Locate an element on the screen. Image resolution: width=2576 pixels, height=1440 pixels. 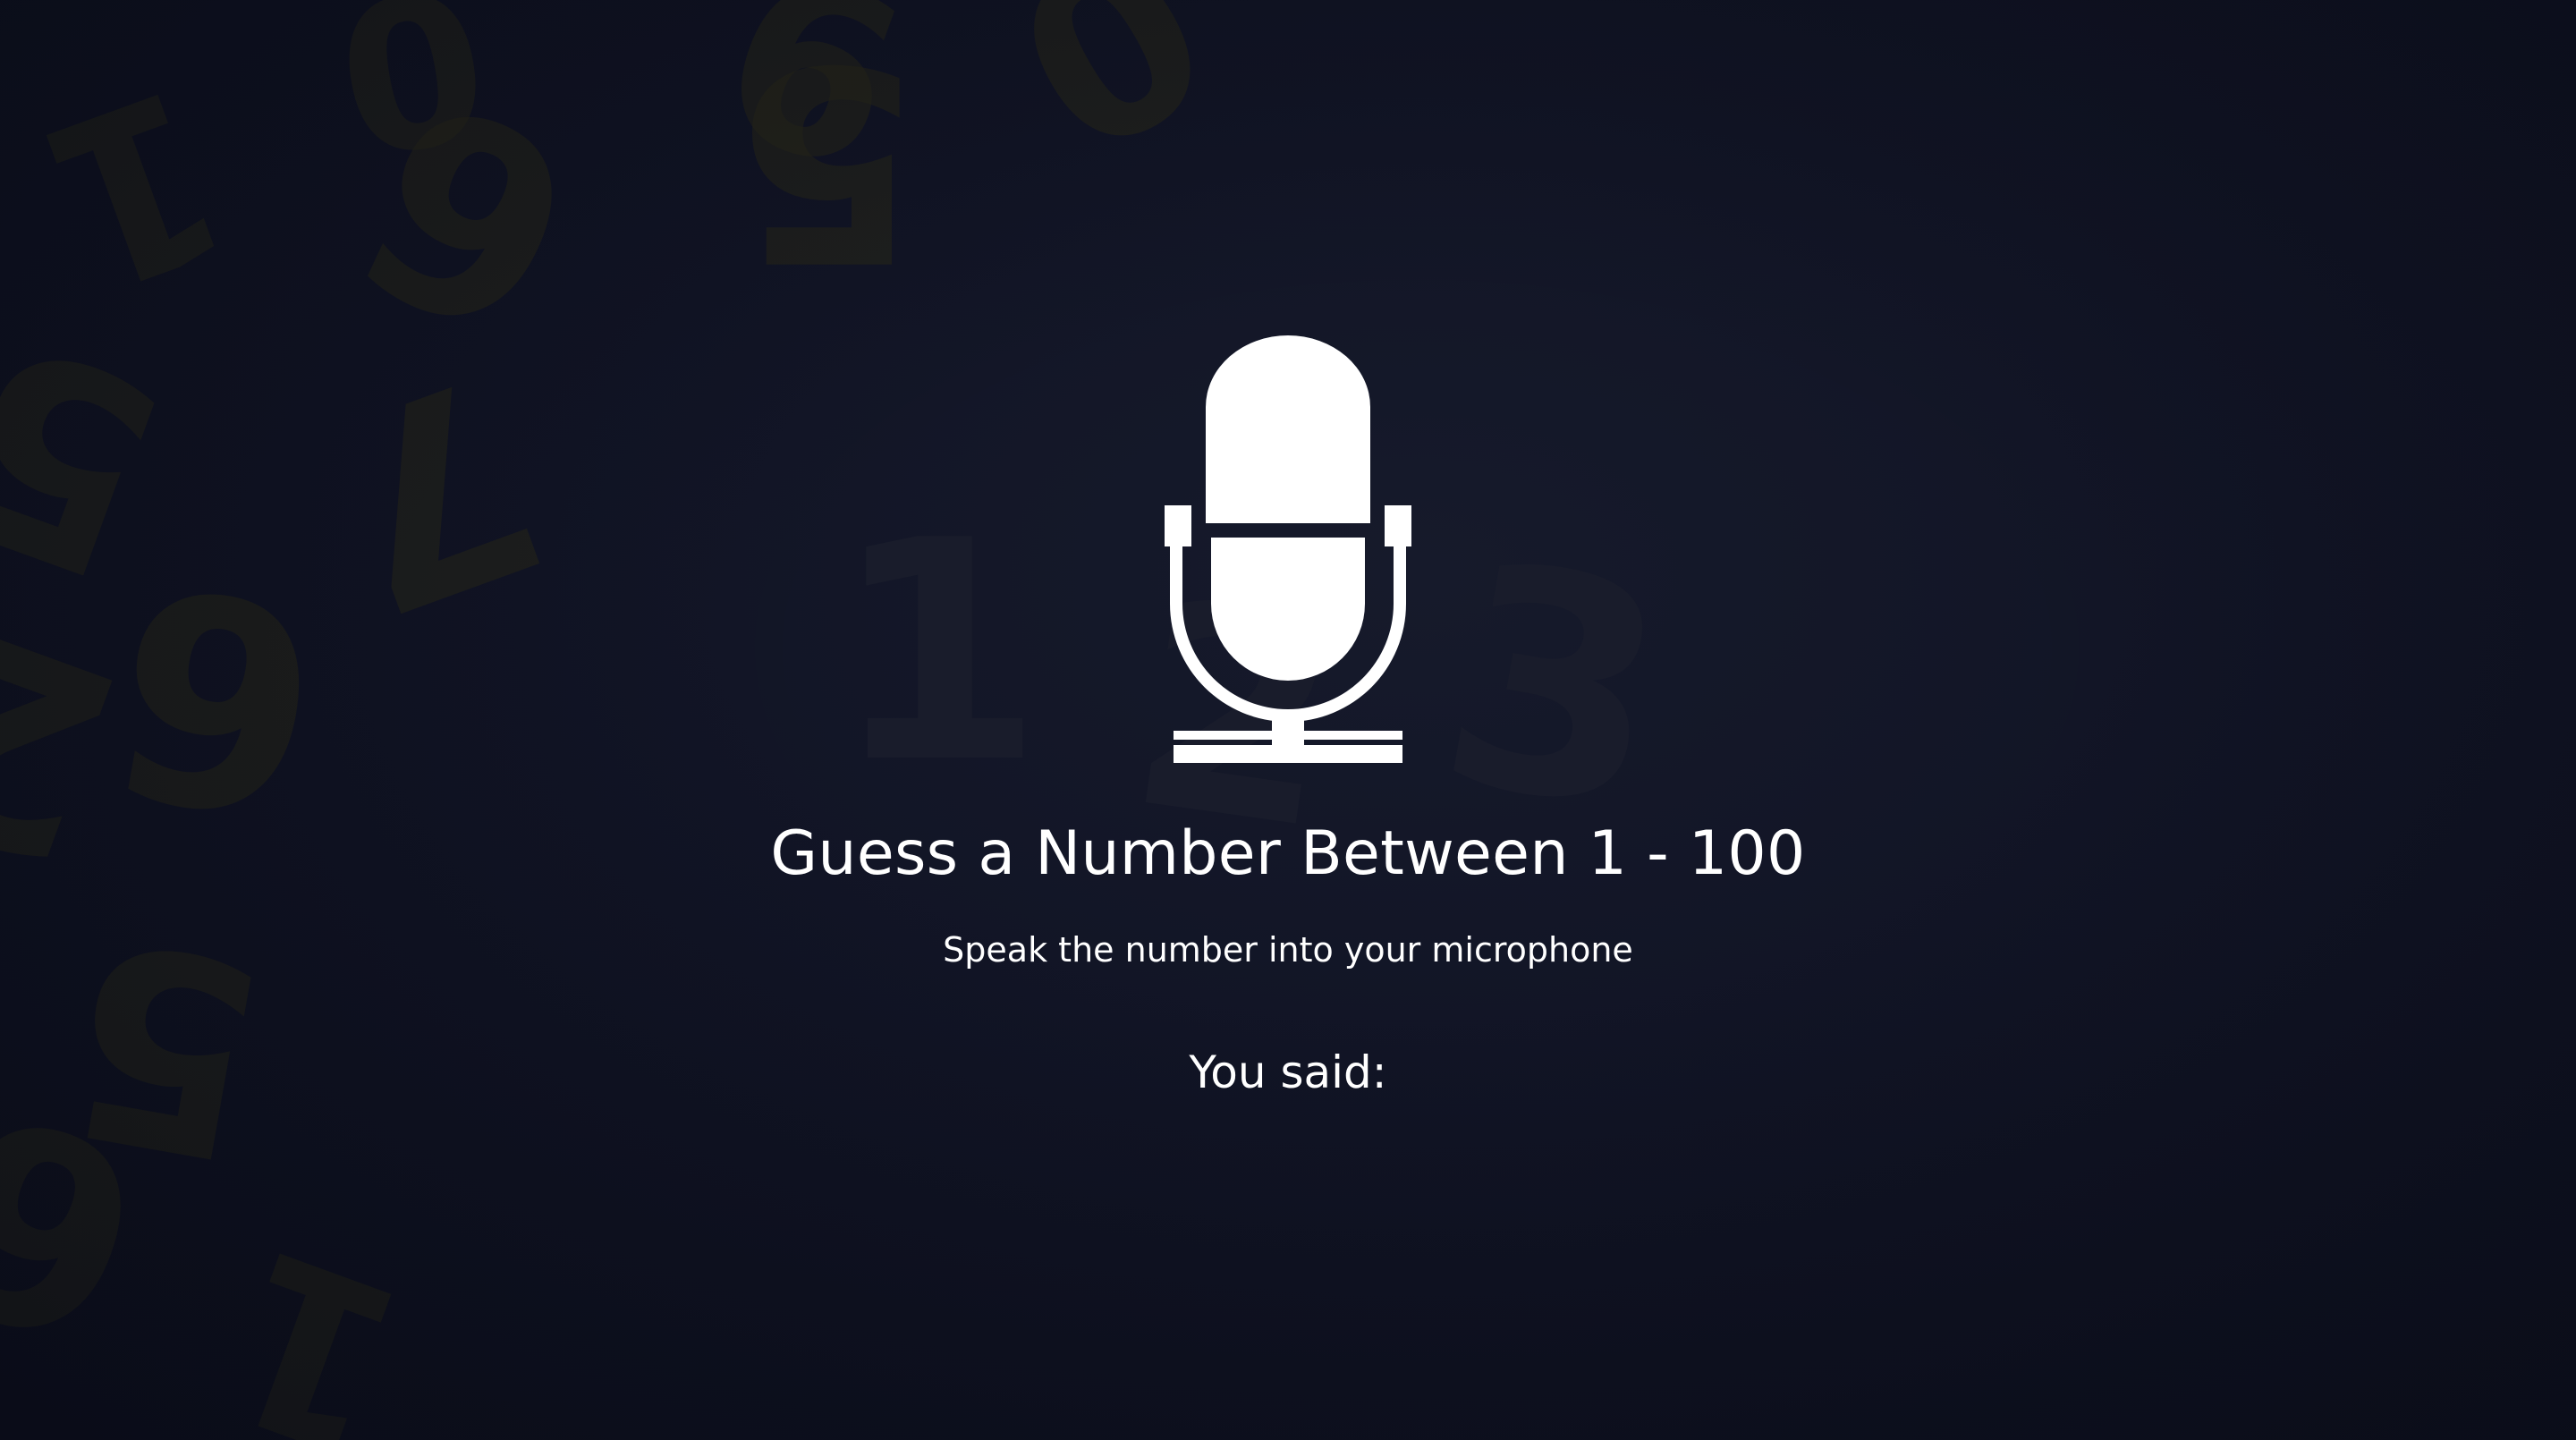
game-title: Guess a Number Between 1 - 100 is located at coordinates (1288, 854).